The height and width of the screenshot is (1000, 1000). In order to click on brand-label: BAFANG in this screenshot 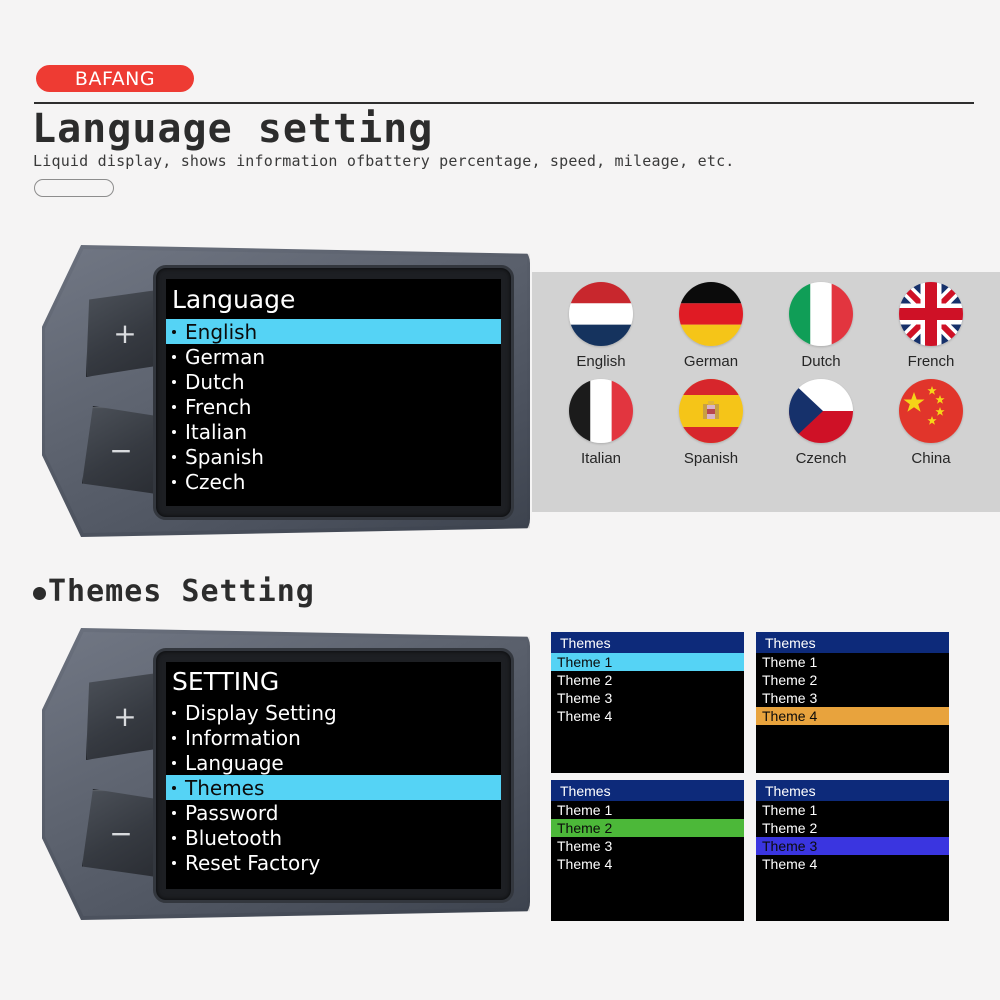, I will do `click(115, 78)`.